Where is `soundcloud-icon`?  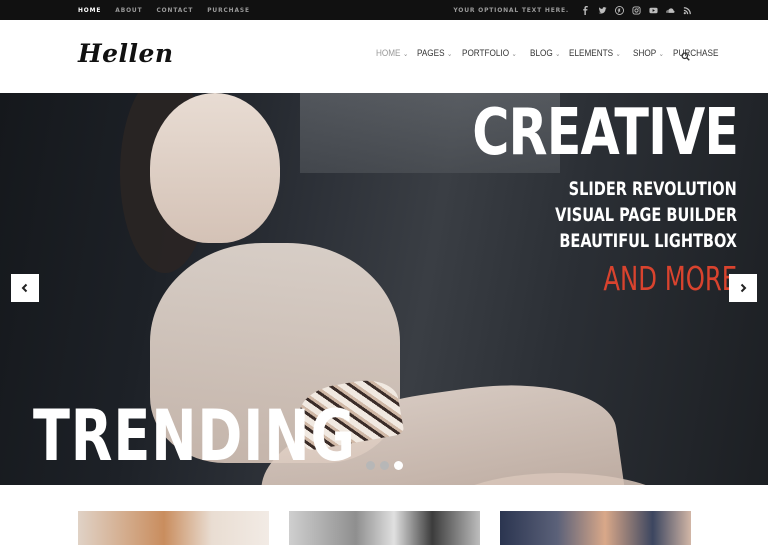
soundcloud-icon is located at coordinates (670, 10).